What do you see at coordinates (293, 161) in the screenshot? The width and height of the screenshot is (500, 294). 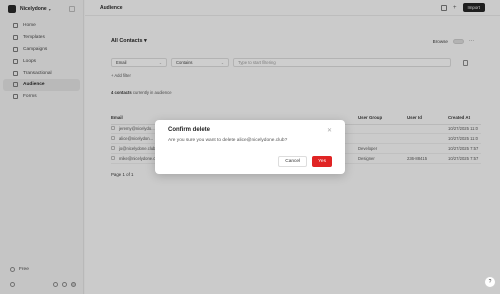 I see `cancel-button: Cancel` at bounding box center [293, 161].